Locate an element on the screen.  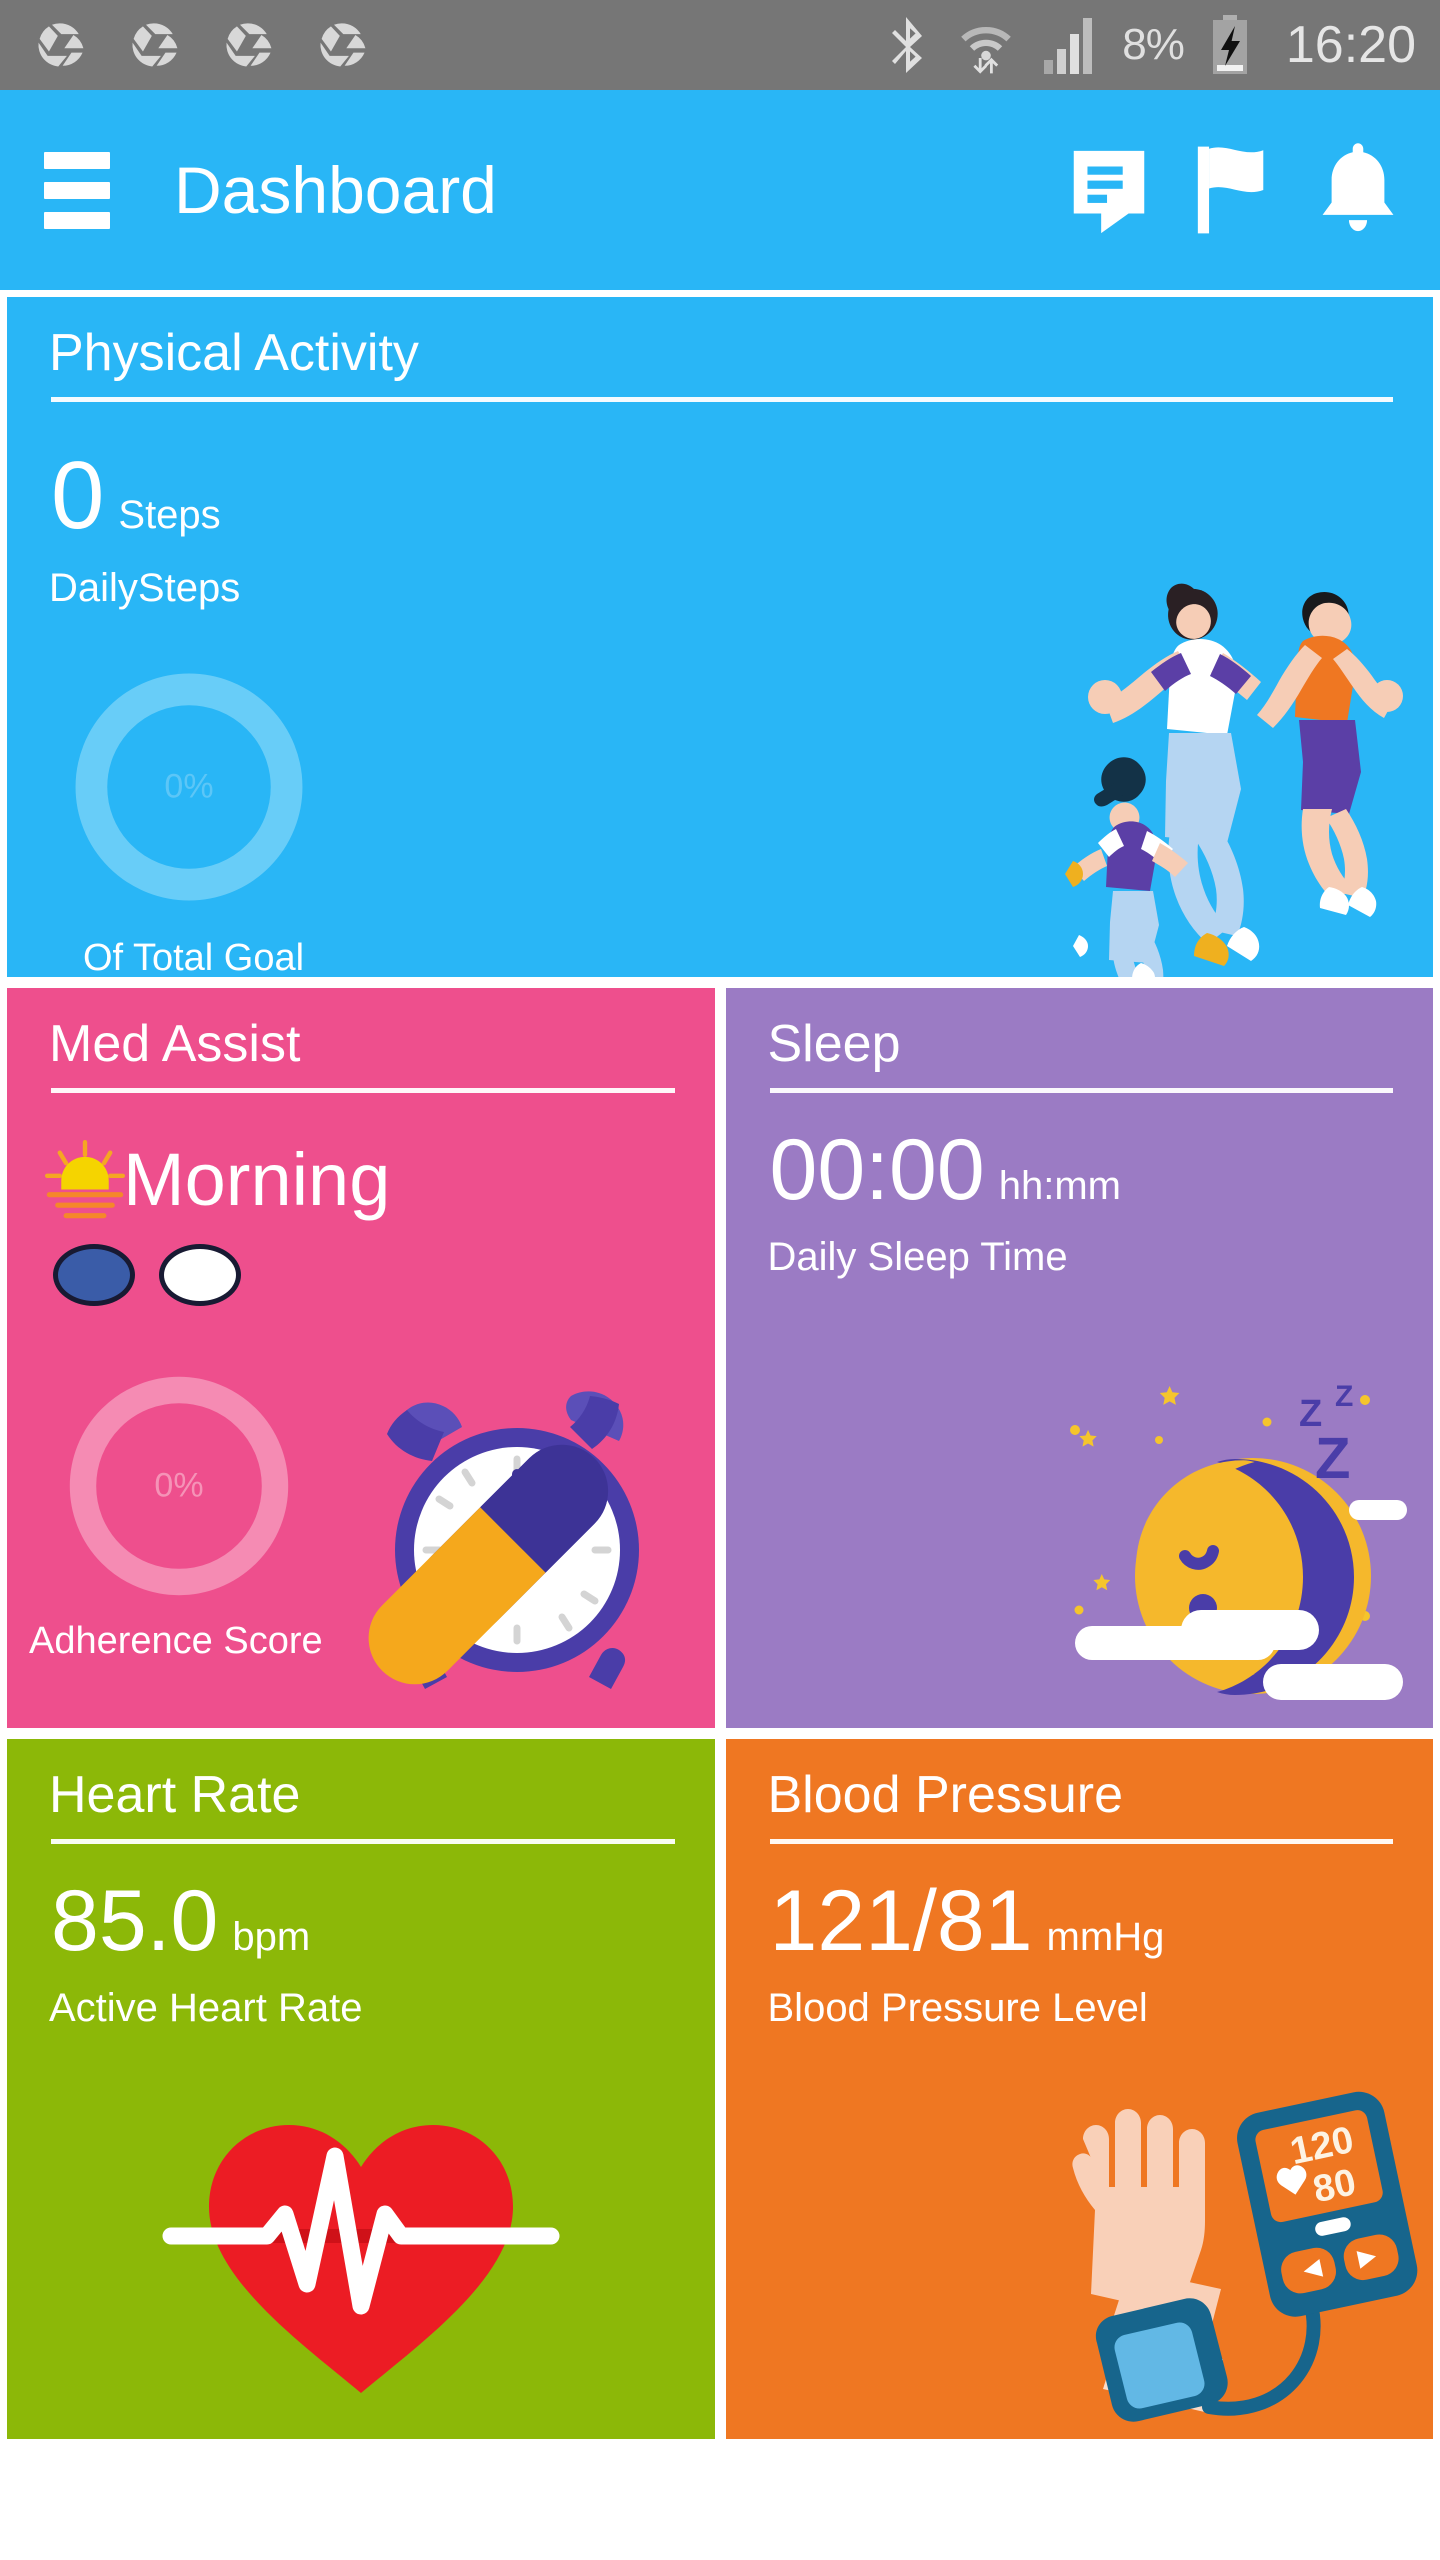
heart-rate-value: 85.0 is located at coordinates (135, 1921).